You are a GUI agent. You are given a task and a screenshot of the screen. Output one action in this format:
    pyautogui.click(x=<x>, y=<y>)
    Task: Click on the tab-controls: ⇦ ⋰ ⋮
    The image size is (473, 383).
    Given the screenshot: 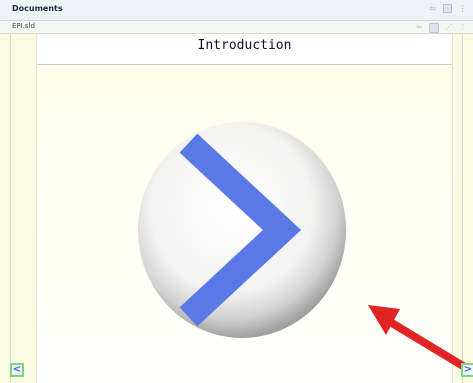 What is the action you would take?
    pyautogui.click(x=441, y=28)
    